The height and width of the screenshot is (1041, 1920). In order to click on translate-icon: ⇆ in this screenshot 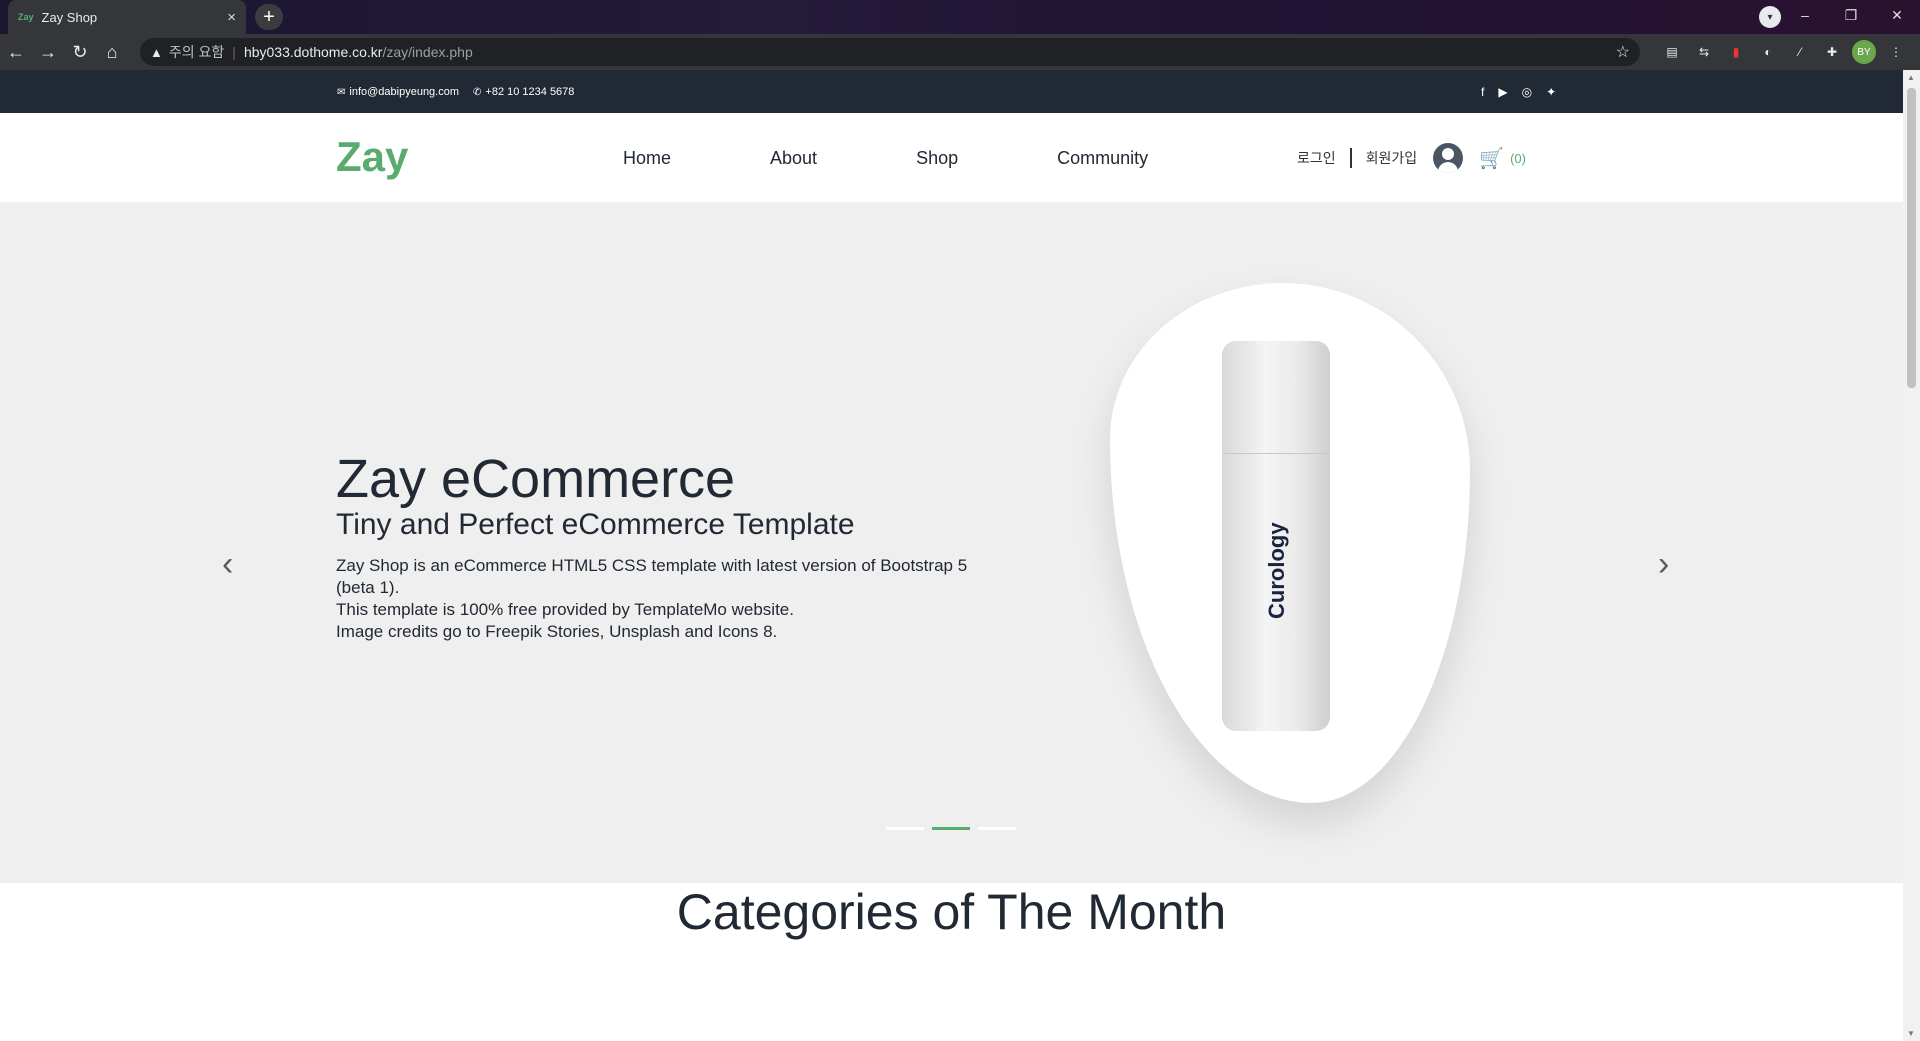, I will do `click(1704, 52)`.